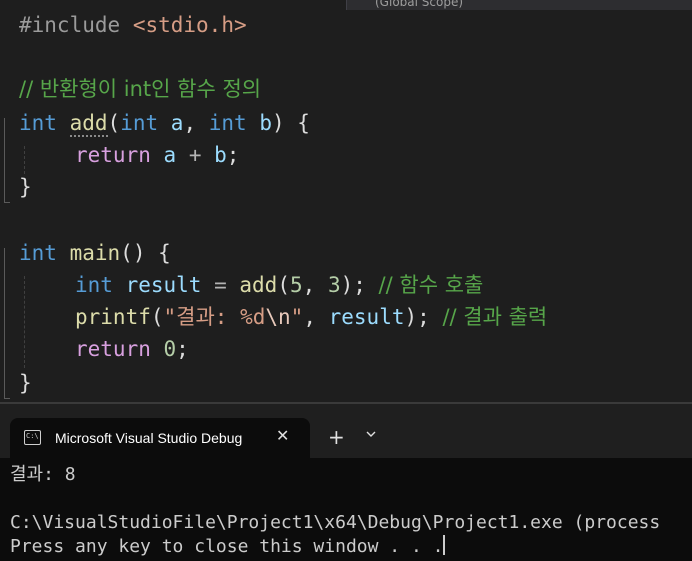 The image size is (692, 561). What do you see at coordinates (140, 89) in the screenshot?
I see `code-line-comment: // 반환형이 int인 함수 정의` at bounding box center [140, 89].